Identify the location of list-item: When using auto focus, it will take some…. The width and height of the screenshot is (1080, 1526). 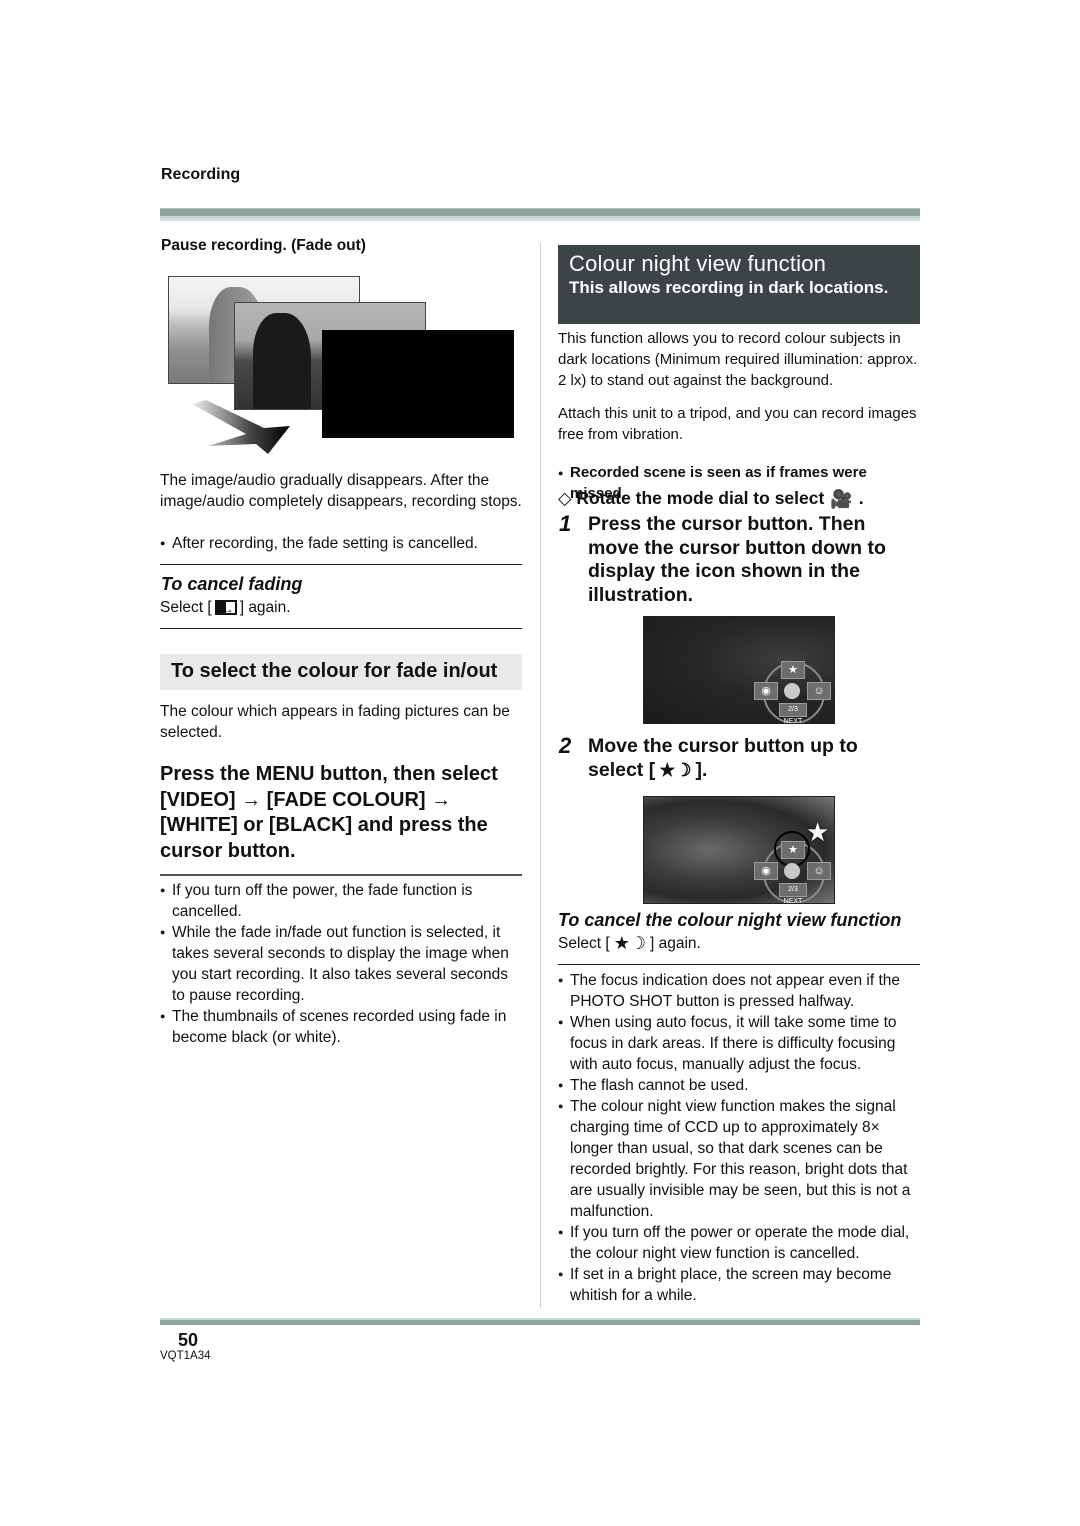
(739, 1043).